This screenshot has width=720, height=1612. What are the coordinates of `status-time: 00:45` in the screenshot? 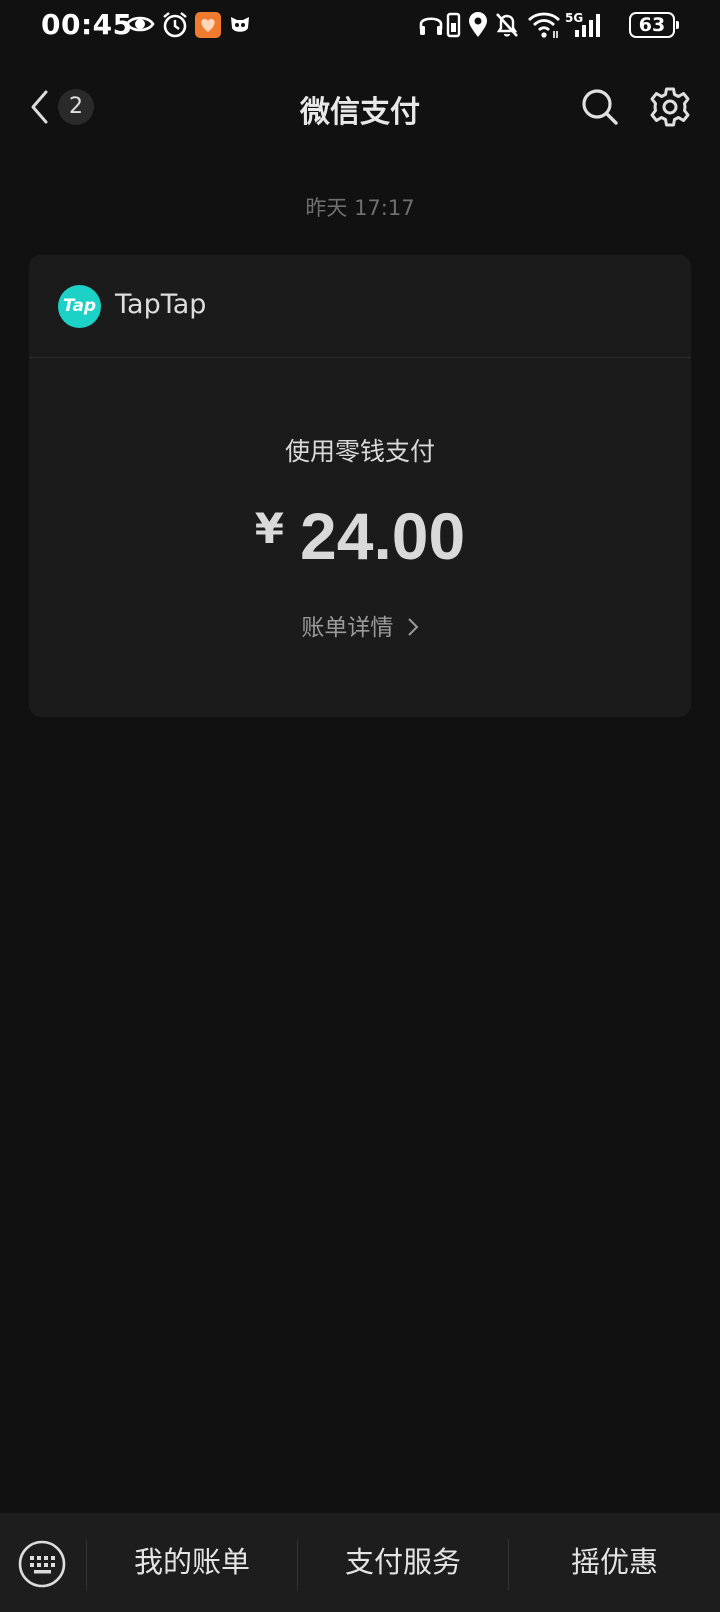 It's located at (87, 24).